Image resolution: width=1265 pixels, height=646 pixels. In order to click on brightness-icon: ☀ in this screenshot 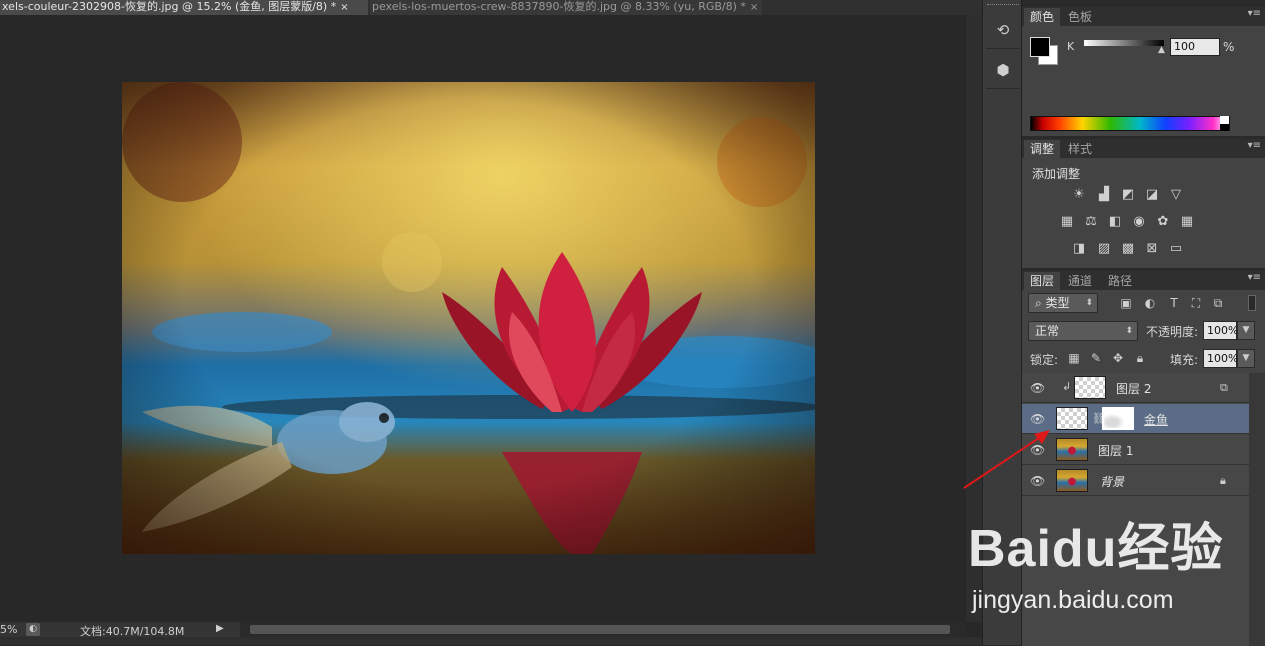, I will do `click(1079, 195)`.